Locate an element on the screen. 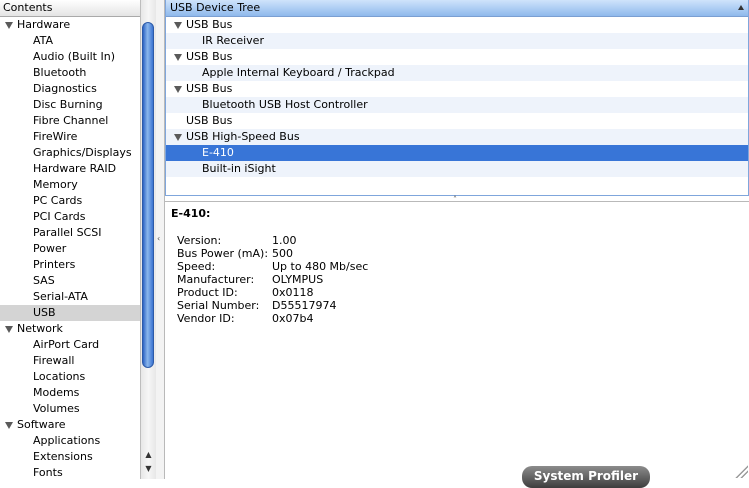 The image size is (749, 488). sidebar-item-memory: Memory is located at coordinates (70, 185).